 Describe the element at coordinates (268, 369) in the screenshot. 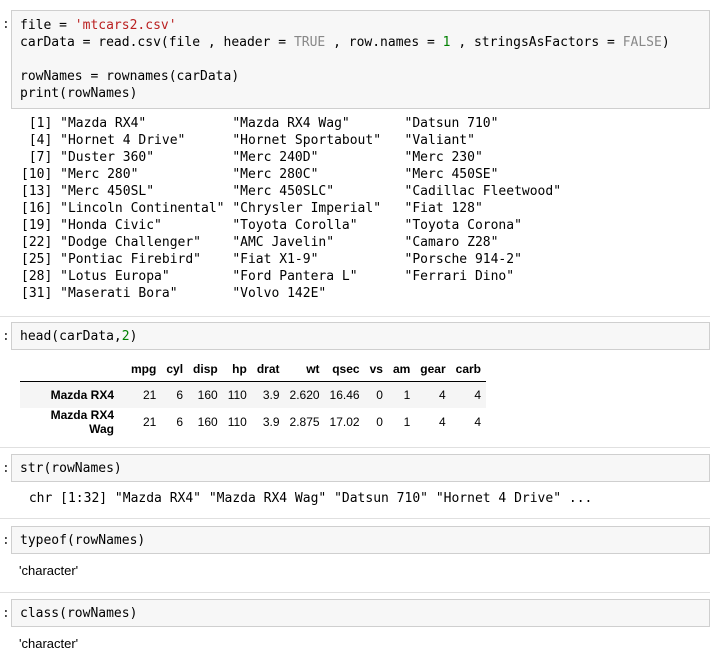

I see `column-header: drat` at that location.